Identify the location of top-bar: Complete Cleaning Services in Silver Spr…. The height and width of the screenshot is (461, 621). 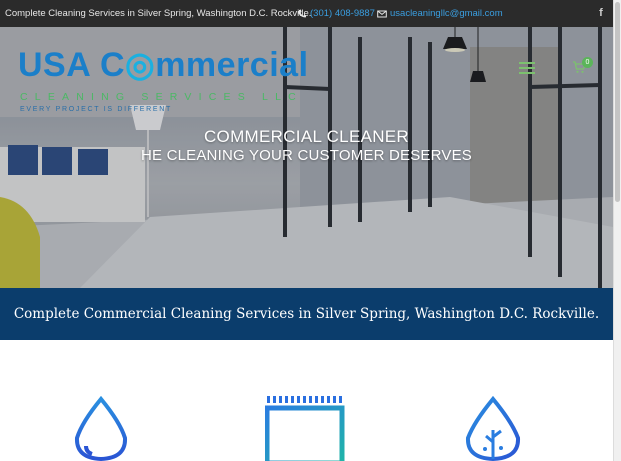
(306, 13).